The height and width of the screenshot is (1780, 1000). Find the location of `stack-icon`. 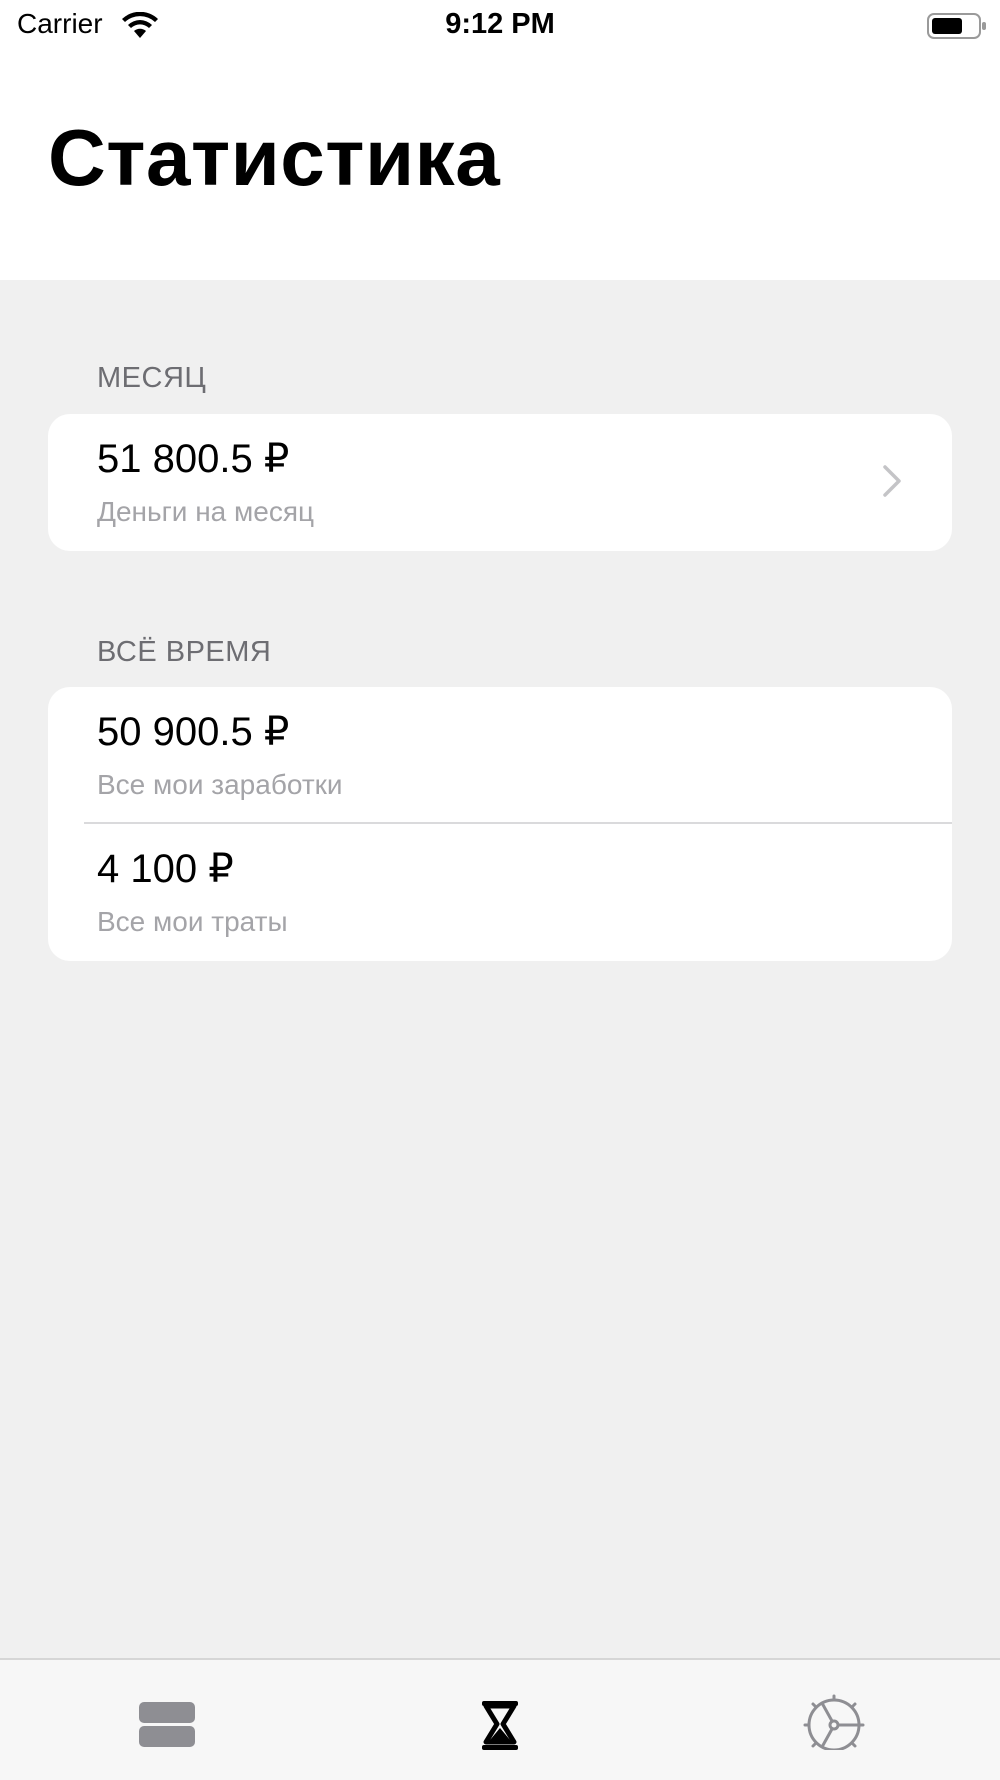

stack-icon is located at coordinates (167, 1724).